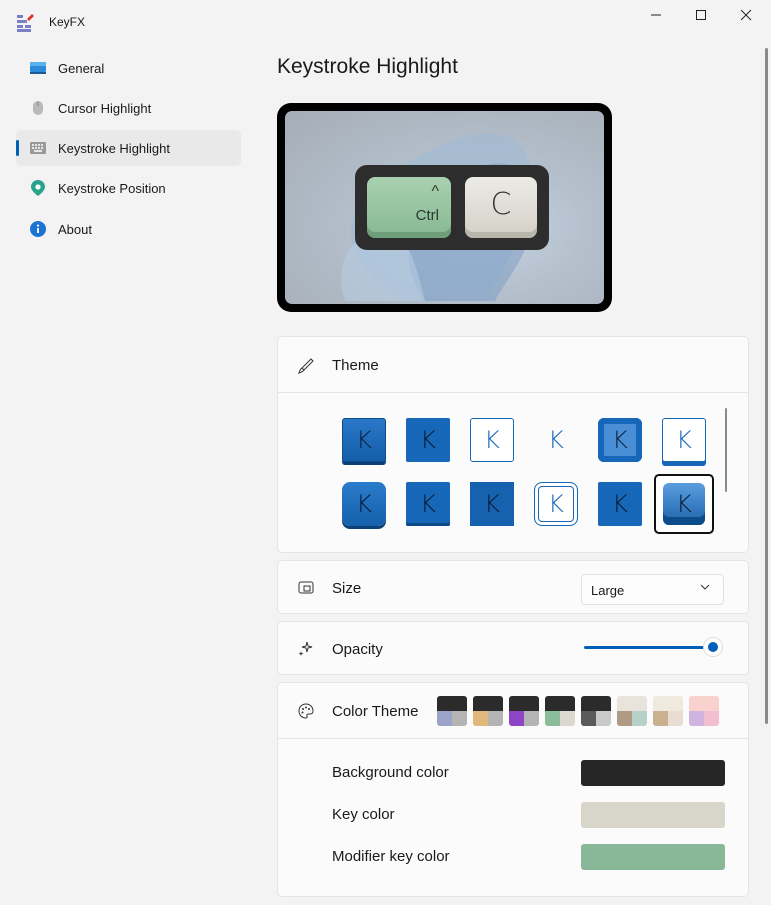 Image resolution: width=771 pixels, height=905 pixels. Describe the element at coordinates (128, 229) in the screenshot. I see `sidebar-item-about: About` at that location.